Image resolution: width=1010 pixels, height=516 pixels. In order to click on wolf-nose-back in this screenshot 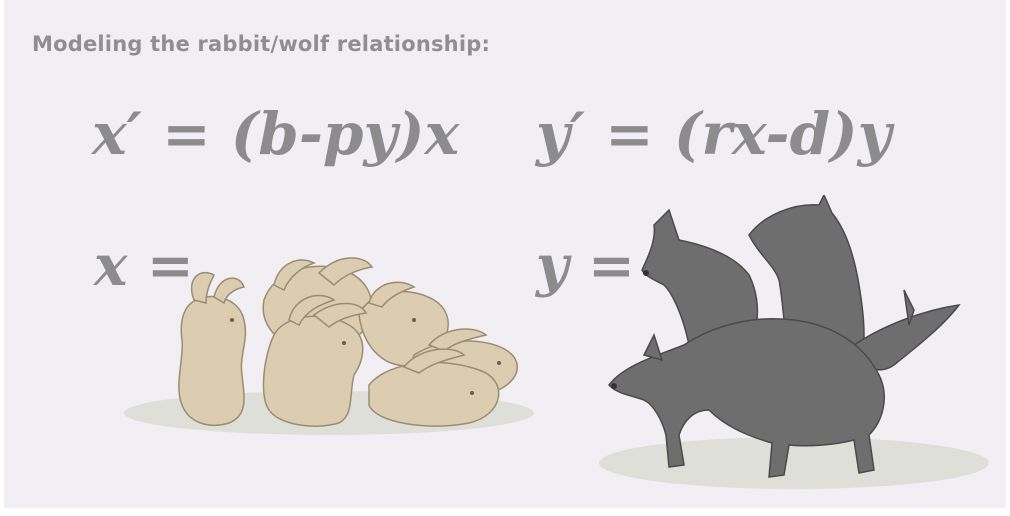, I will do `click(646, 273)`.